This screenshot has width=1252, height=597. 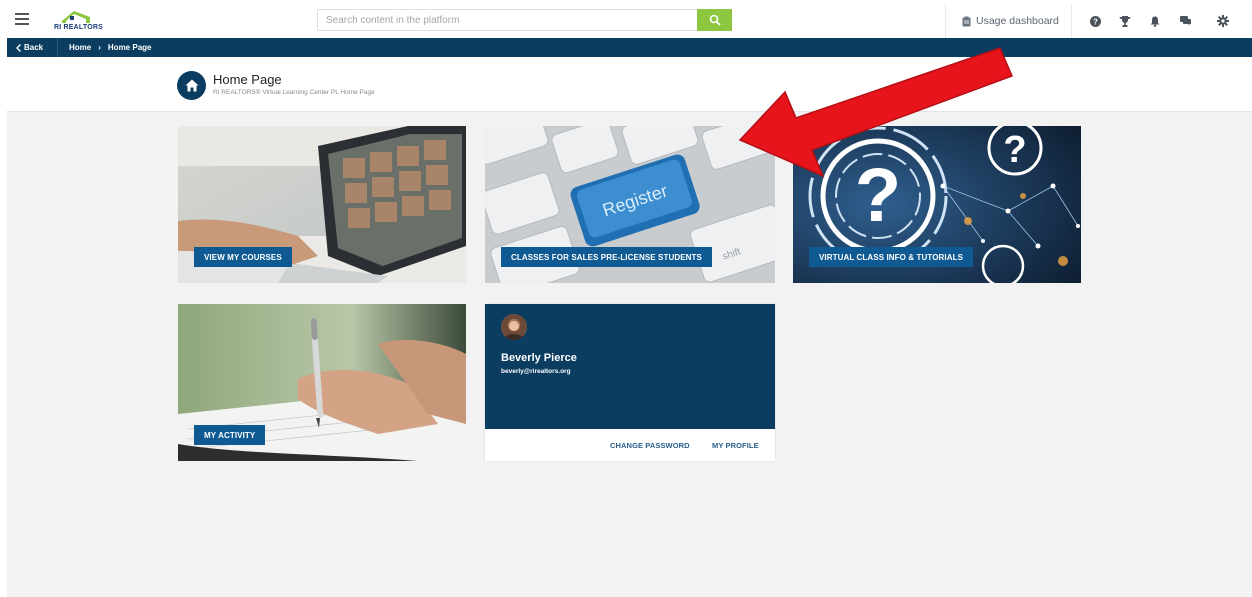 What do you see at coordinates (630, 366) in the screenshot?
I see `profile-card-header: Beverly Pierce beverly@rirealtors.org` at bounding box center [630, 366].